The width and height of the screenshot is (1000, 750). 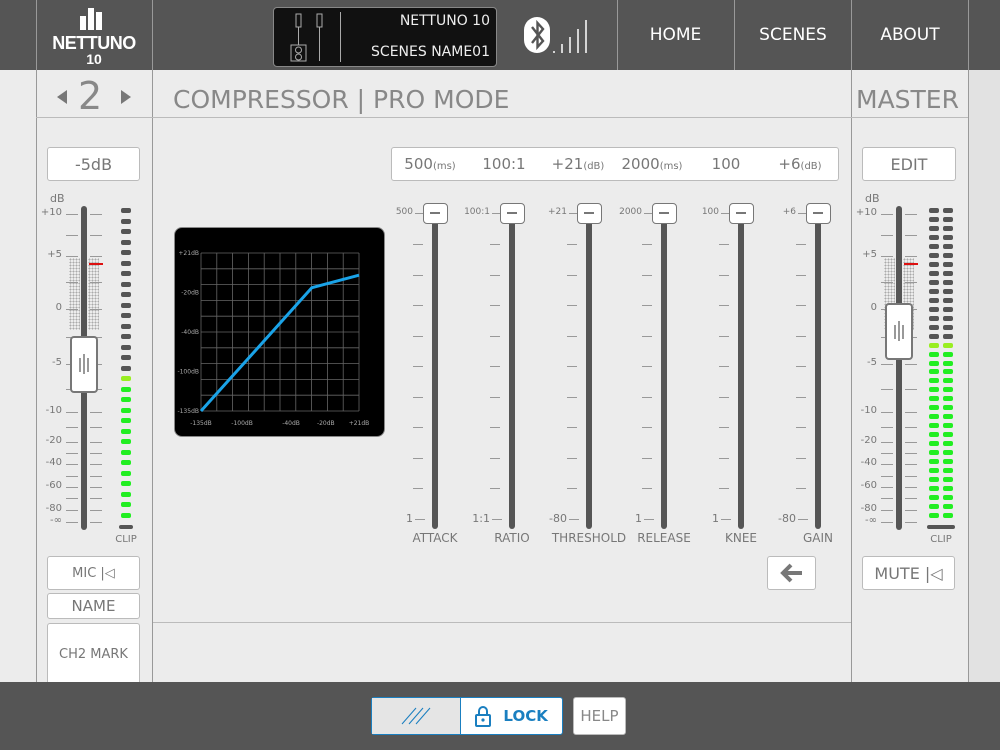 I want to click on channel-mark-button: CH2 MARK, so click(x=93, y=654).